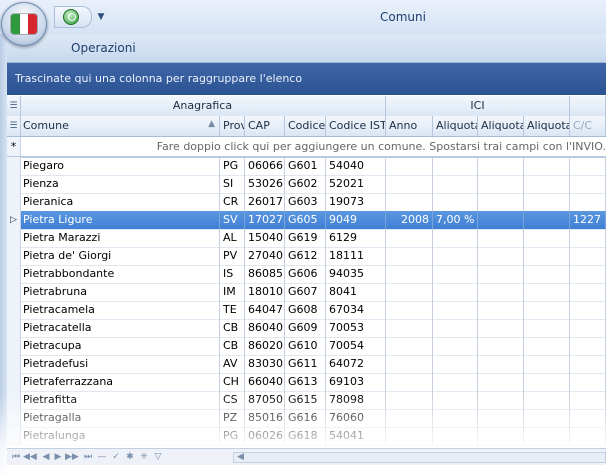 The image size is (606, 474). I want to click on nav-next-icon: ▶, so click(58, 457).